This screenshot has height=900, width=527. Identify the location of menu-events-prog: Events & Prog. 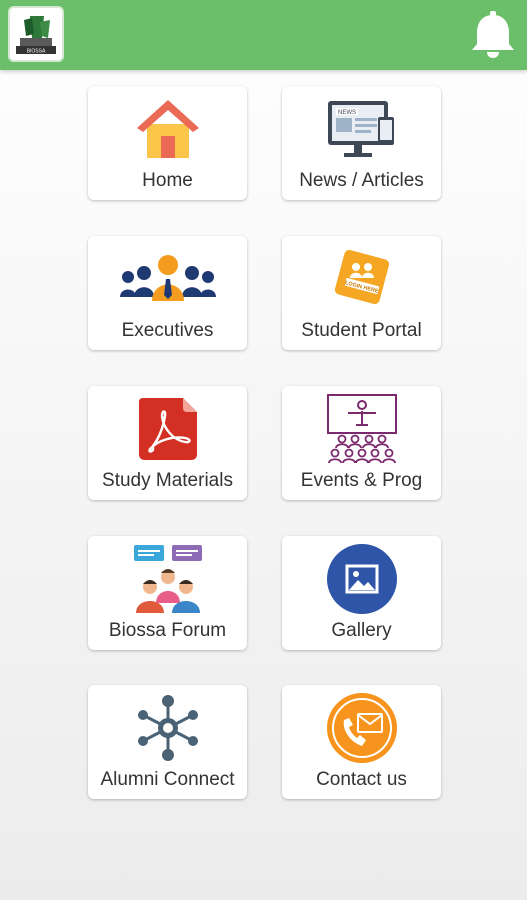
(361, 443).